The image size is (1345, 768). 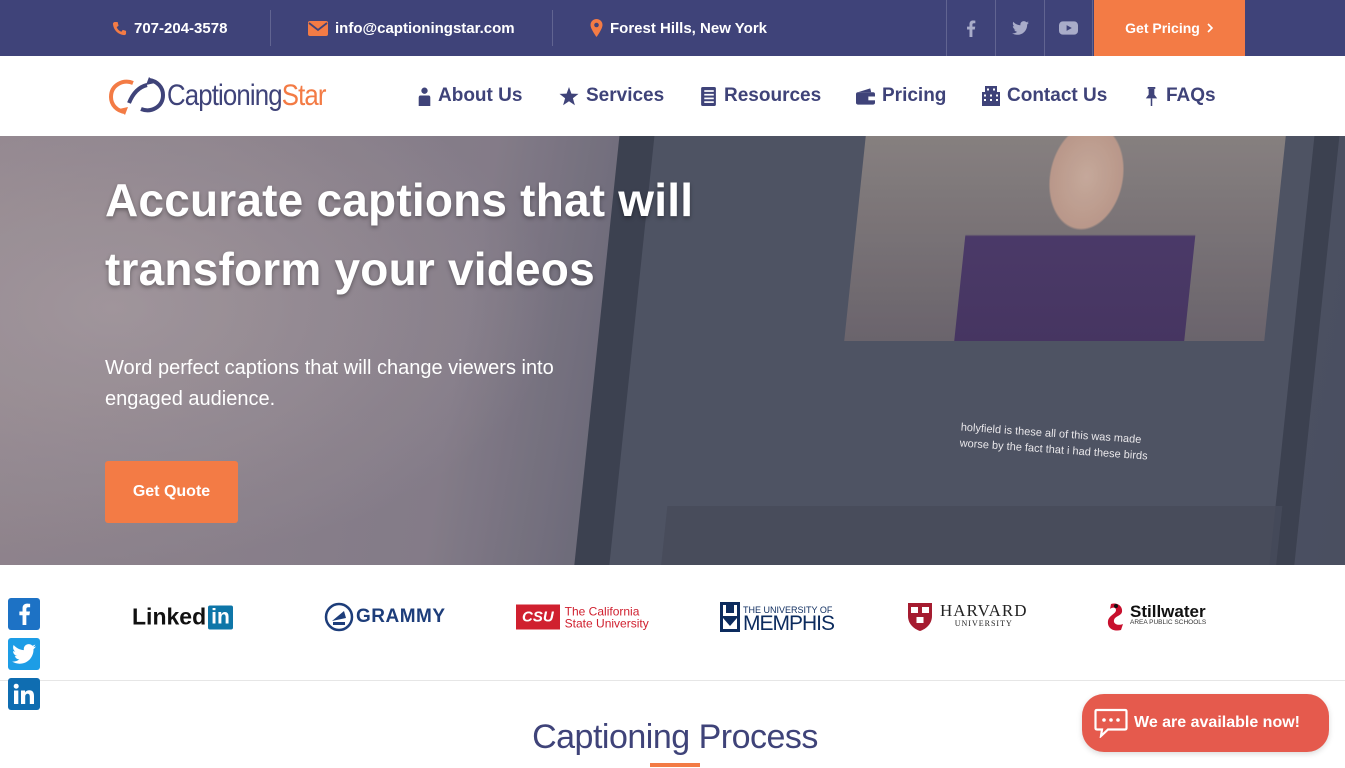 What do you see at coordinates (169, 616) in the screenshot?
I see `linkedin-wordmark: Linked` at bounding box center [169, 616].